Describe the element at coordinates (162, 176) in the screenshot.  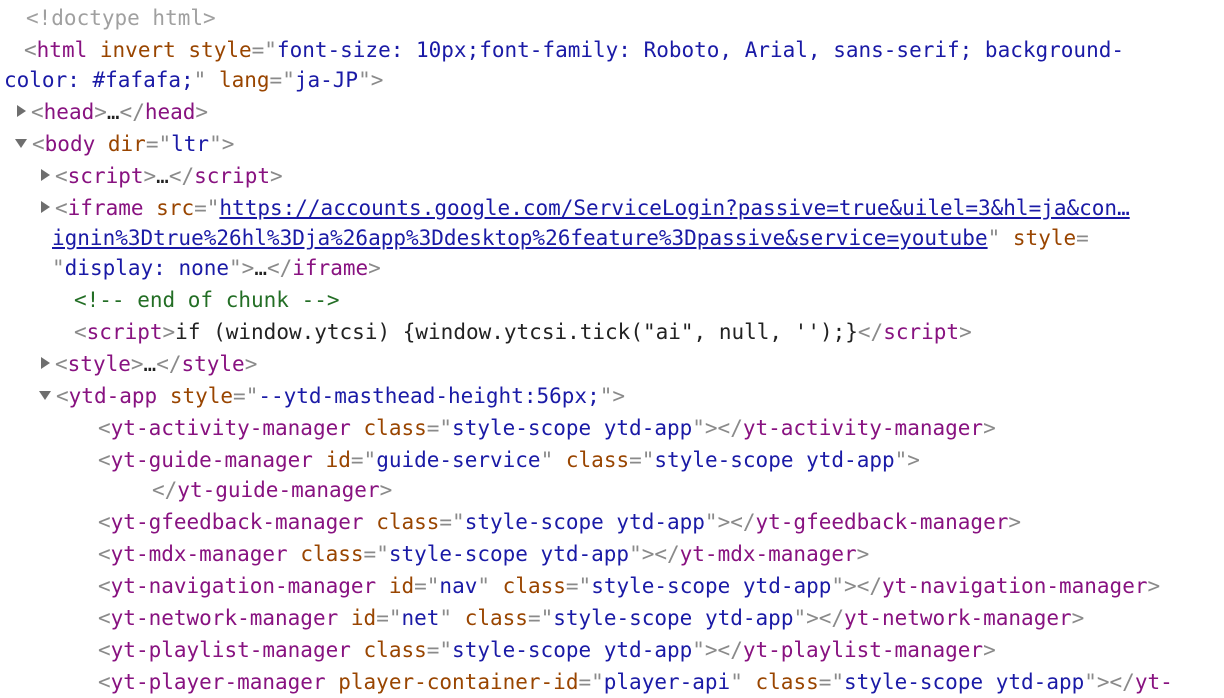
I see `dom-node-row: <script>…</script>` at that location.